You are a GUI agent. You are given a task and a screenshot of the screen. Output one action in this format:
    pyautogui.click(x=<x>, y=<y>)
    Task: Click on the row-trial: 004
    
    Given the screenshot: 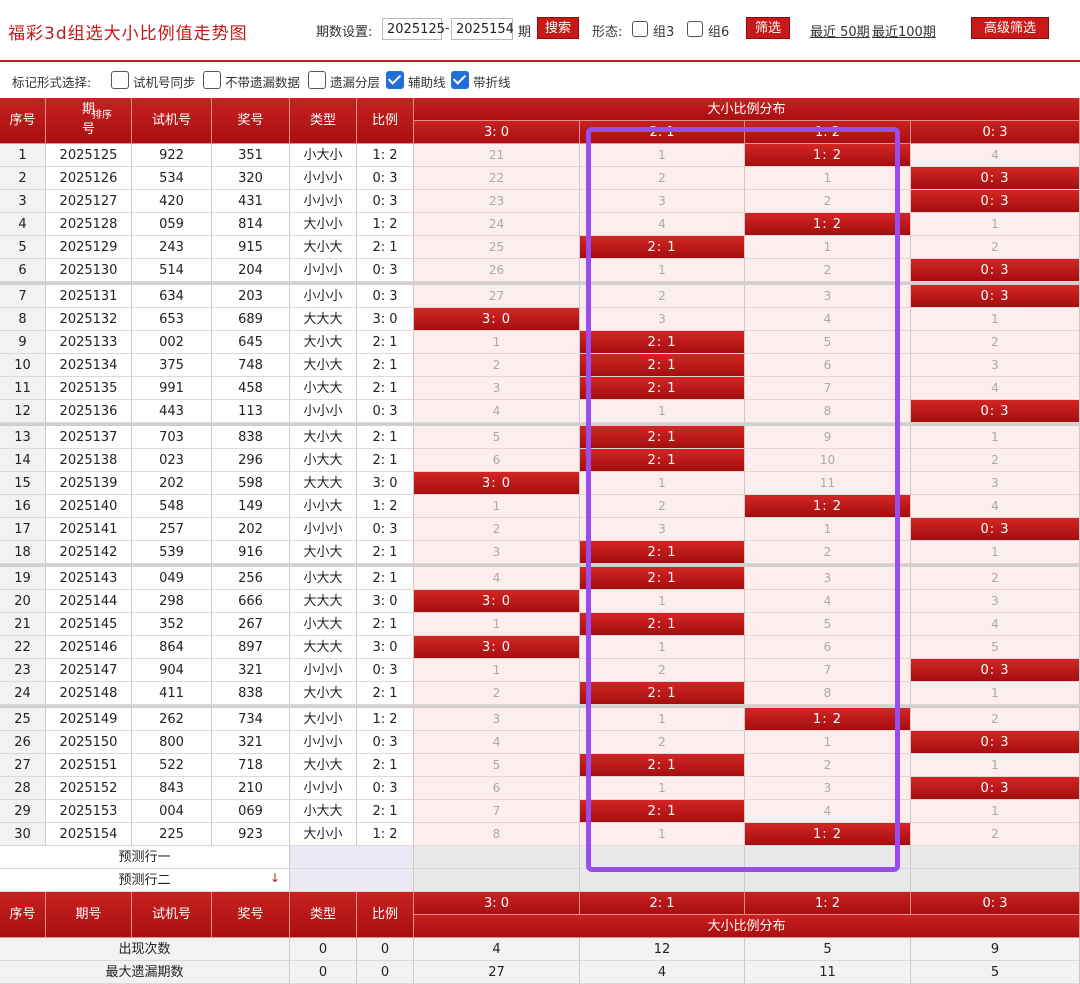 What is the action you would take?
    pyautogui.click(x=172, y=811)
    